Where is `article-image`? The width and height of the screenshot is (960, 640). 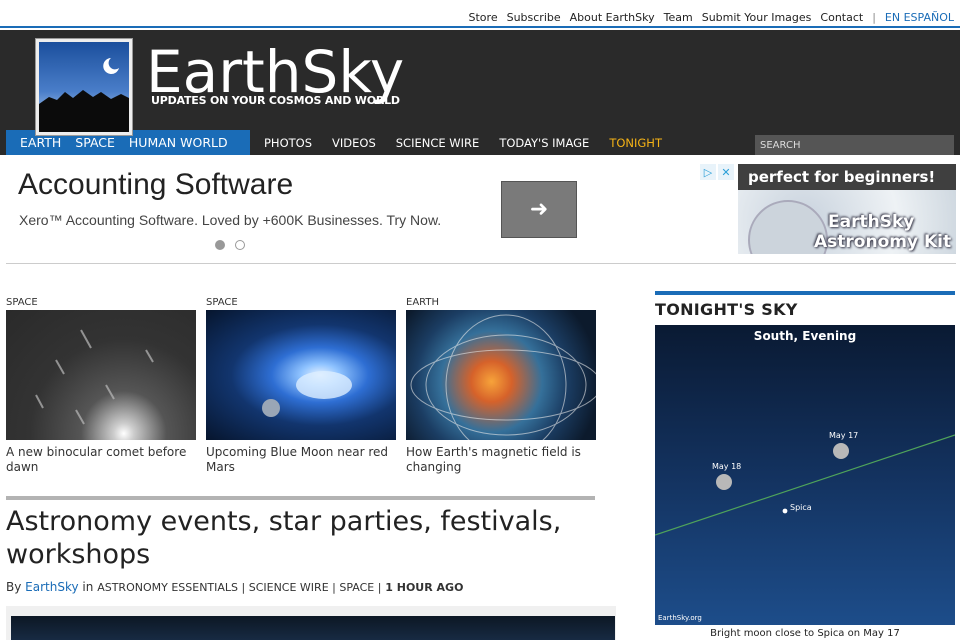 article-image is located at coordinates (313, 628).